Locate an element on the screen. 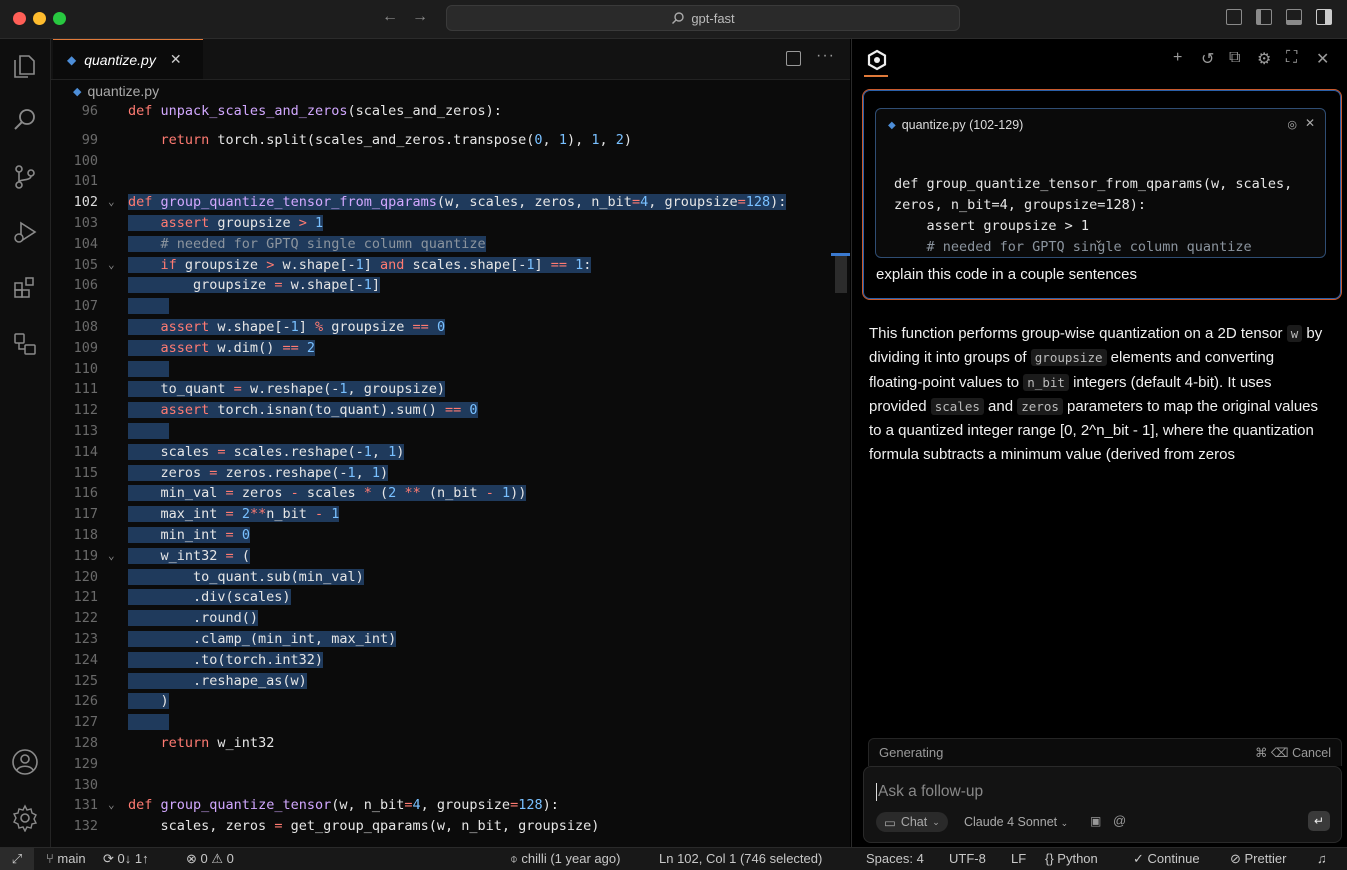  chat-bubble-icon: ▭ is located at coordinates (890, 822).